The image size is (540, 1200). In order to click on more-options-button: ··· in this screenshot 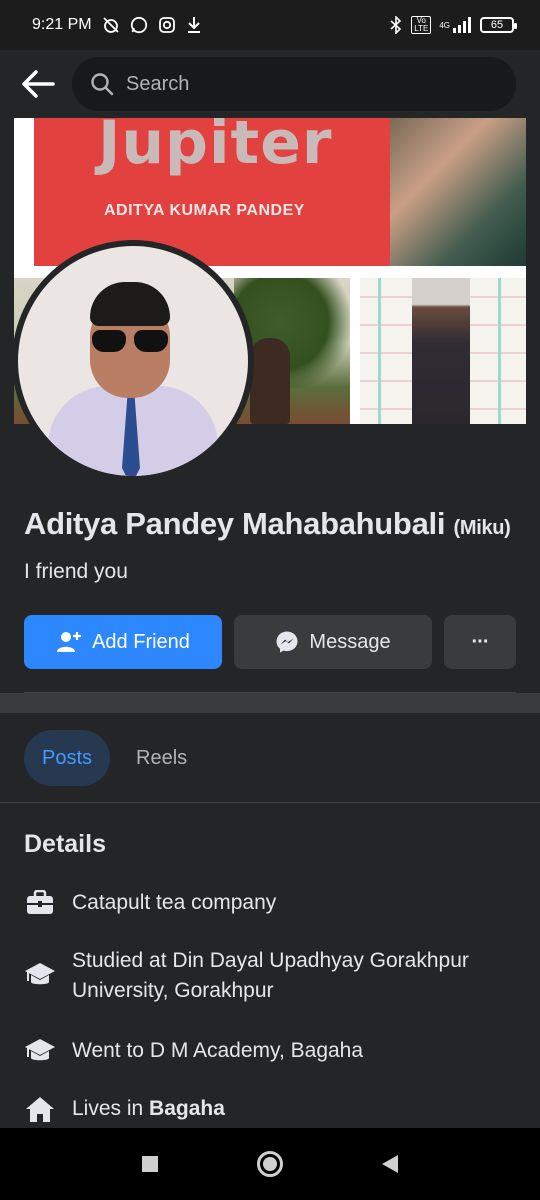, I will do `click(480, 642)`.